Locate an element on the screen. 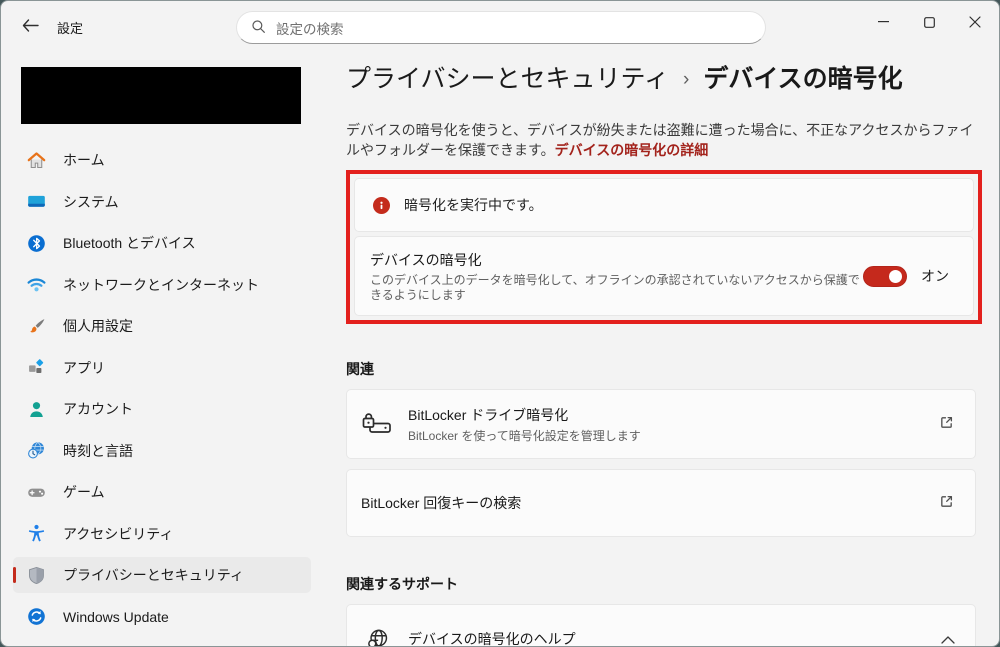 The image size is (1000, 647). search-input: 設定の検索 is located at coordinates (501, 27).